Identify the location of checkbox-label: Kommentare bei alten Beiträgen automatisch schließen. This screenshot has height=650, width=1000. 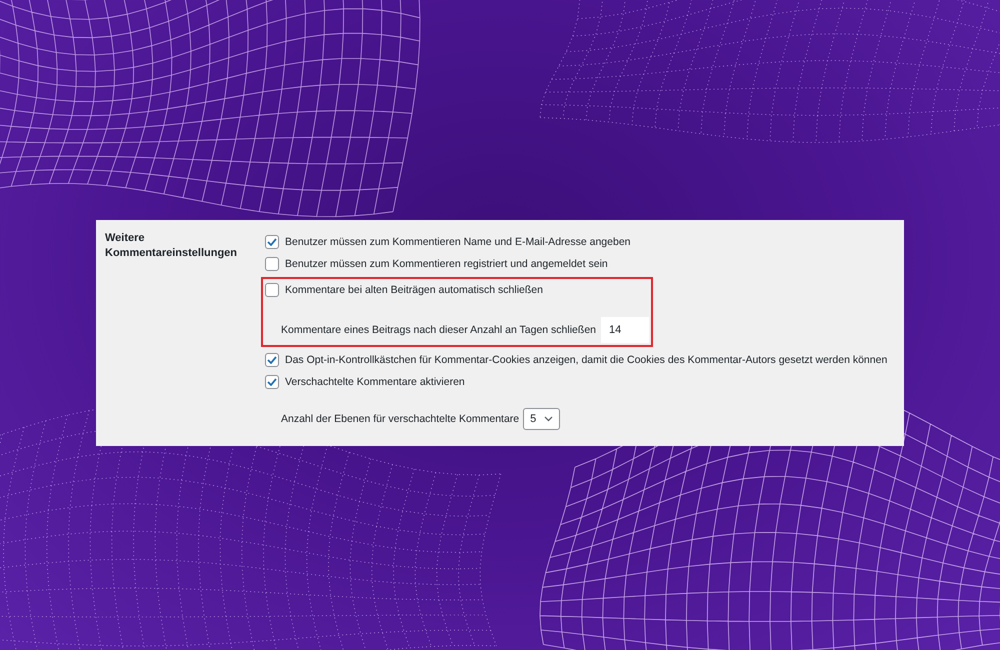
(414, 290).